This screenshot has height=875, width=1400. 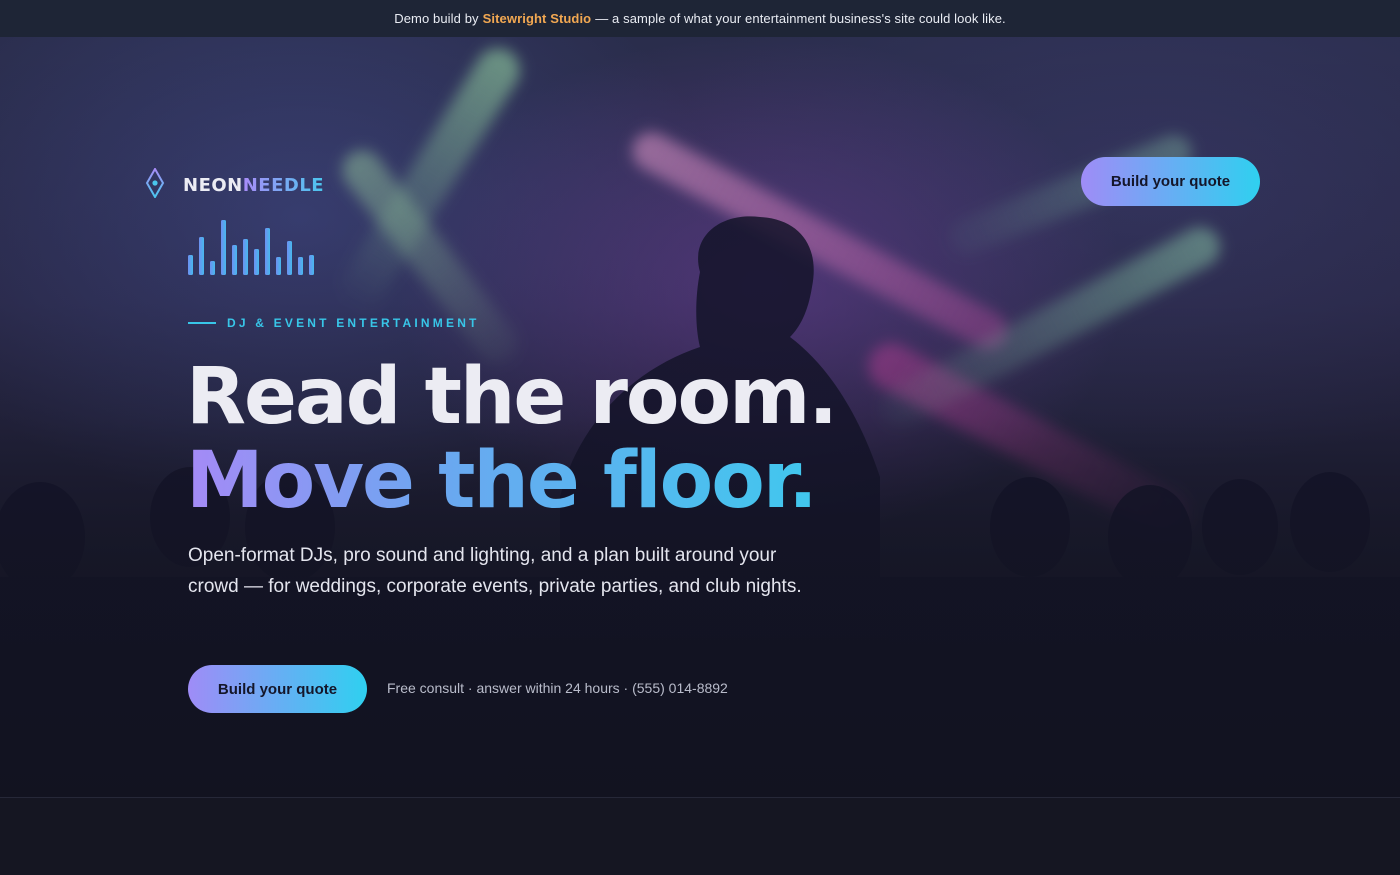 I want to click on headline-line1: Read the room., so click(x=512, y=397).